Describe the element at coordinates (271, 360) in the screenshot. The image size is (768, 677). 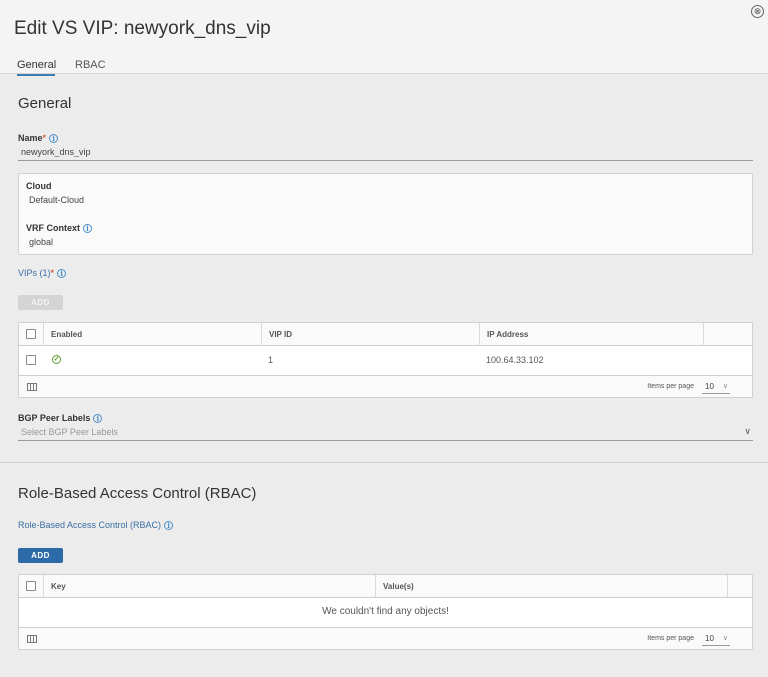
I see `vip-id-cell: 1` at that location.